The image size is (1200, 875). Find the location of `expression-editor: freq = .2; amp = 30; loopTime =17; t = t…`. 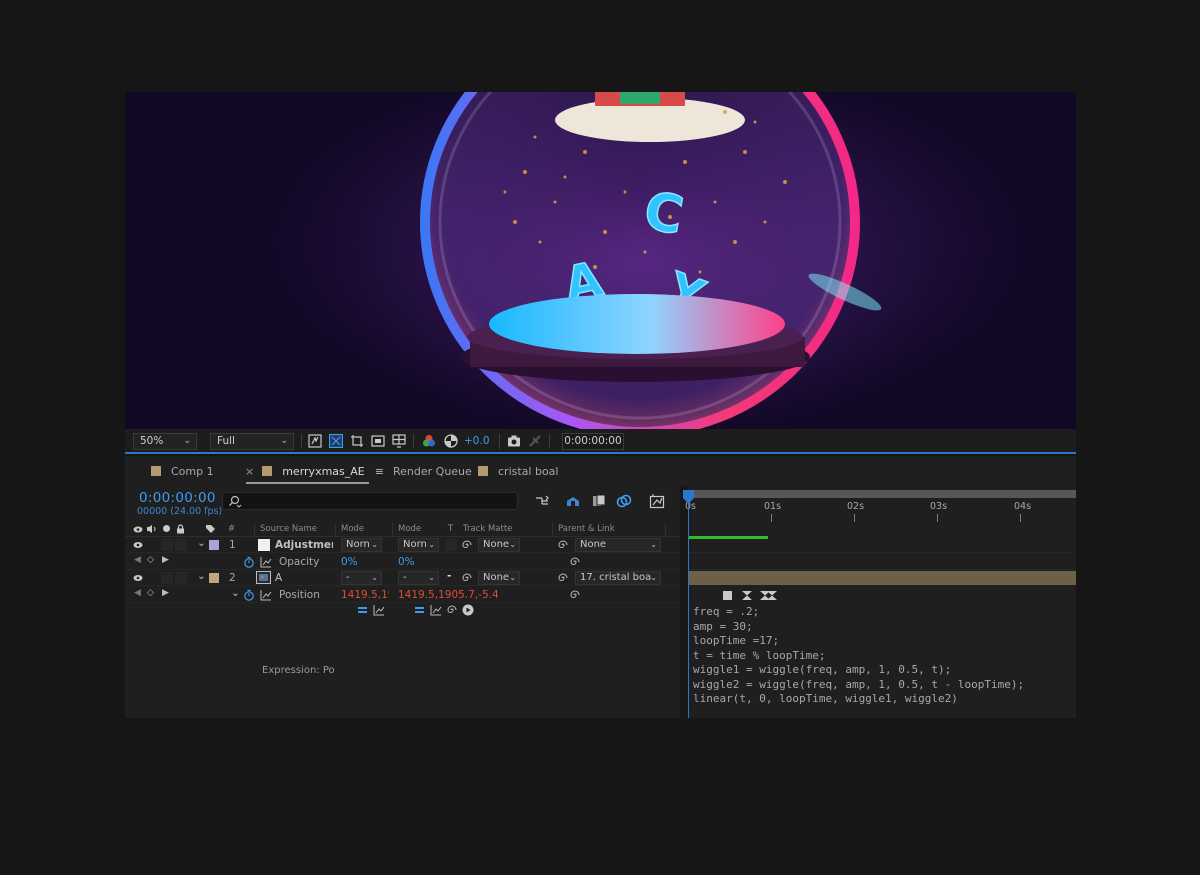

expression-editor: freq = .2; amp = 30; loopTime =17; t = t… is located at coordinates (858, 656).